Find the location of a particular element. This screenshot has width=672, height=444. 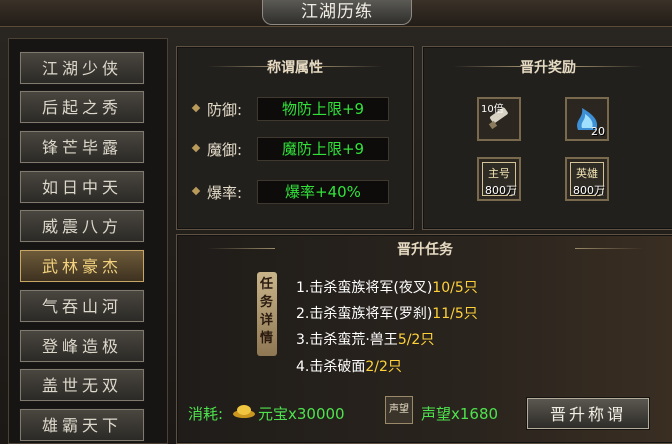

quest-text: 1.击杀蛮族将军(夜叉) is located at coordinates (364, 288).